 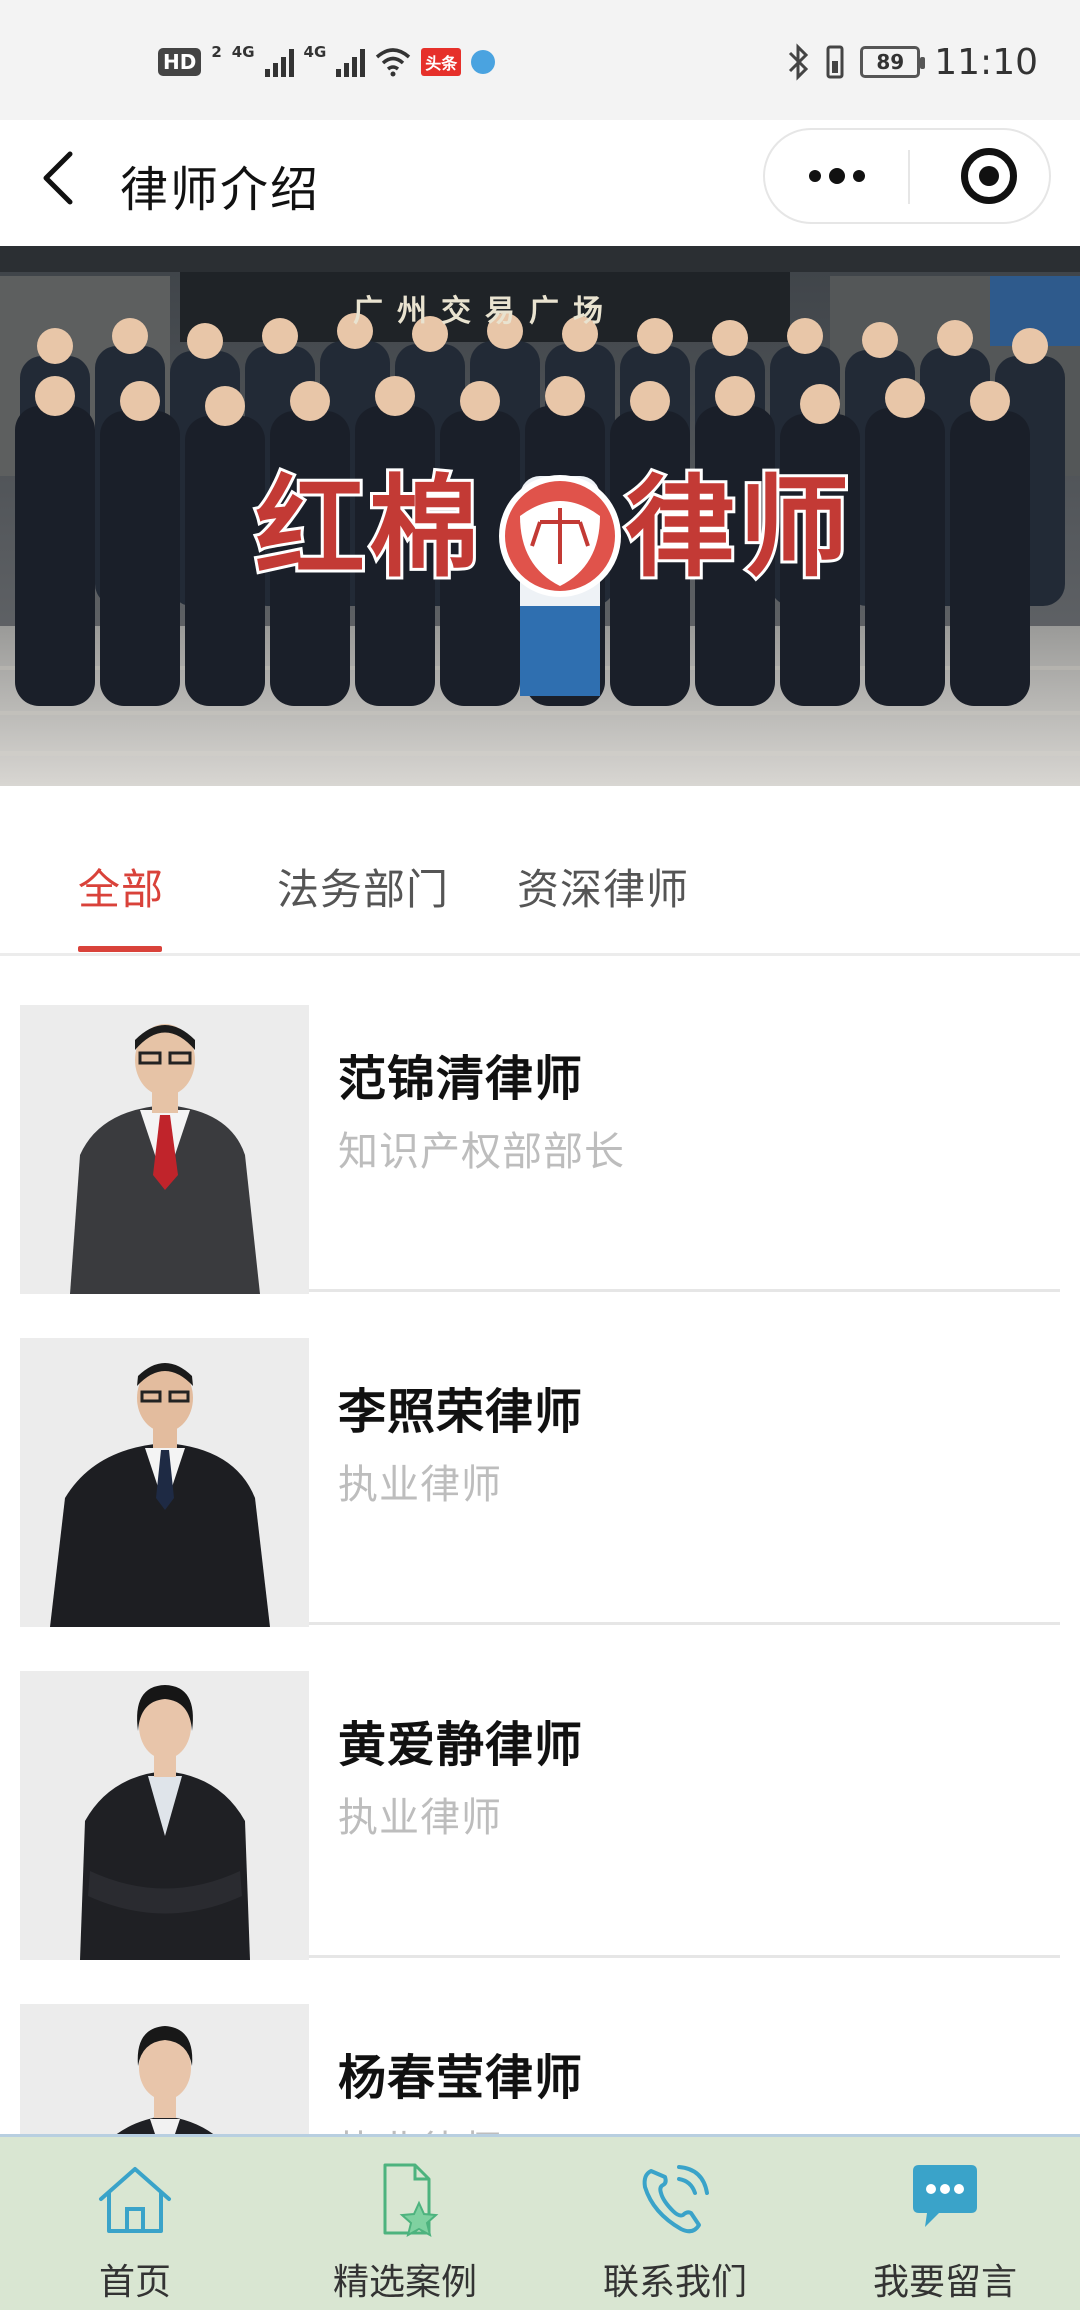 What do you see at coordinates (393, 62) in the screenshot?
I see `wifi-icon` at bounding box center [393, 62].